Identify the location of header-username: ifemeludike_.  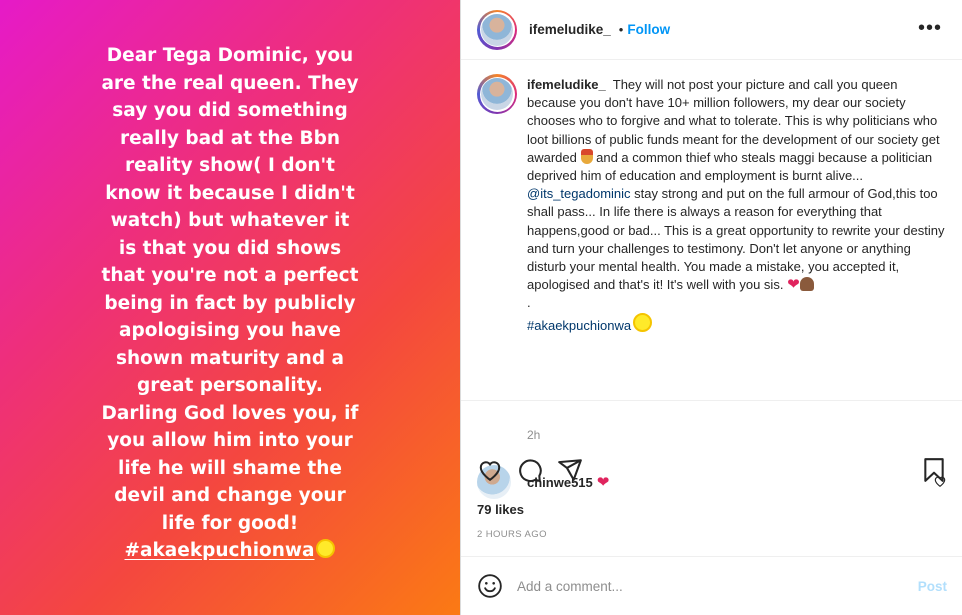
(570, 29).